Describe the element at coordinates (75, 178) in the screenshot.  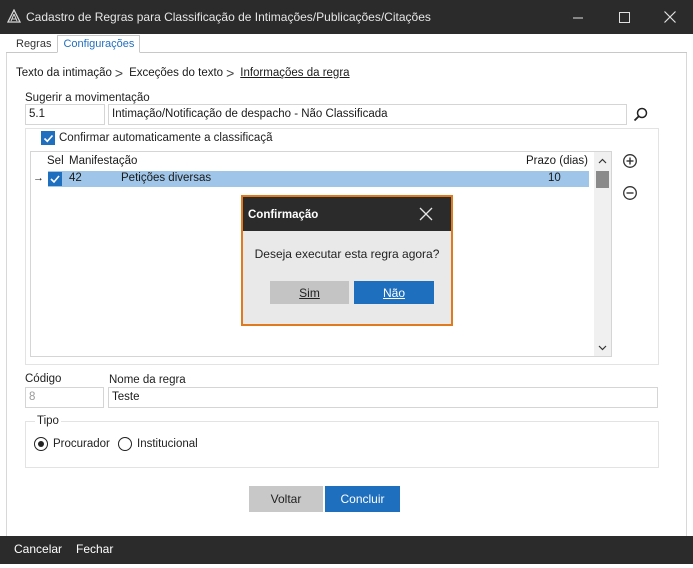
I see `row-code: 42` at that location.